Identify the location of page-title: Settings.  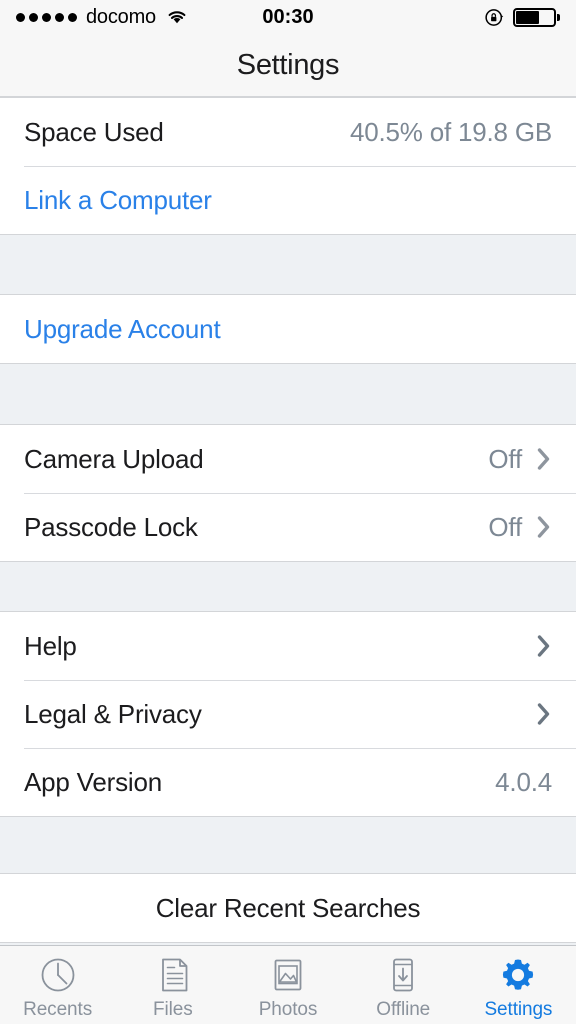
(288, 64).